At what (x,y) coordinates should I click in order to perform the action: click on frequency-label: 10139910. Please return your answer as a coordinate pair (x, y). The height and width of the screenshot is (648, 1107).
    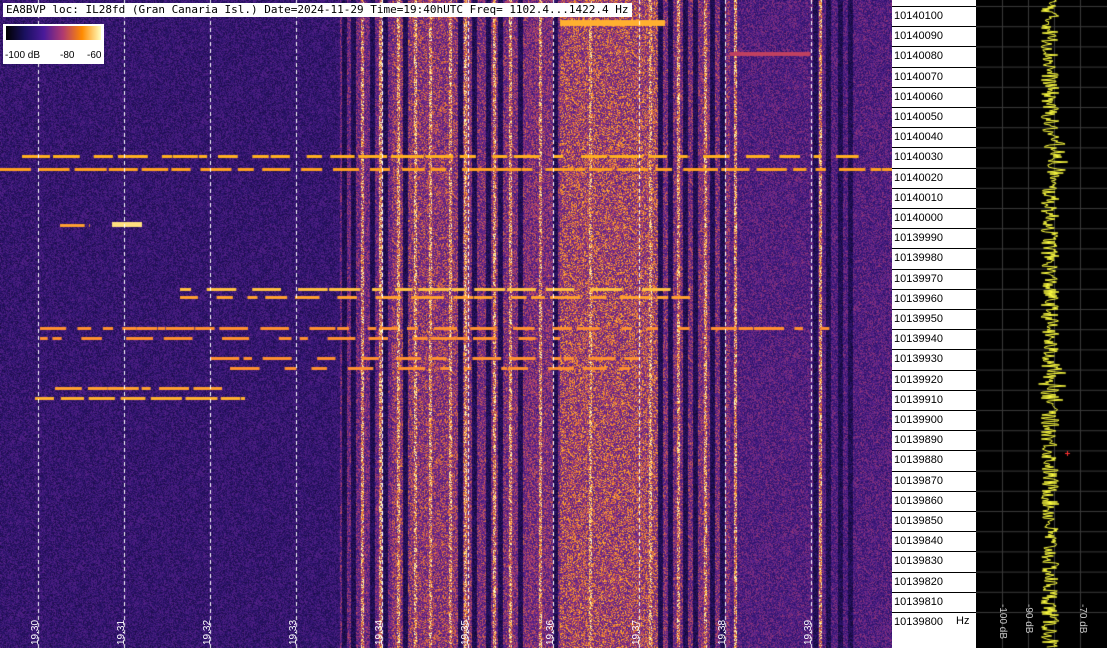
    Looking at the image, I should click on (918, 399).